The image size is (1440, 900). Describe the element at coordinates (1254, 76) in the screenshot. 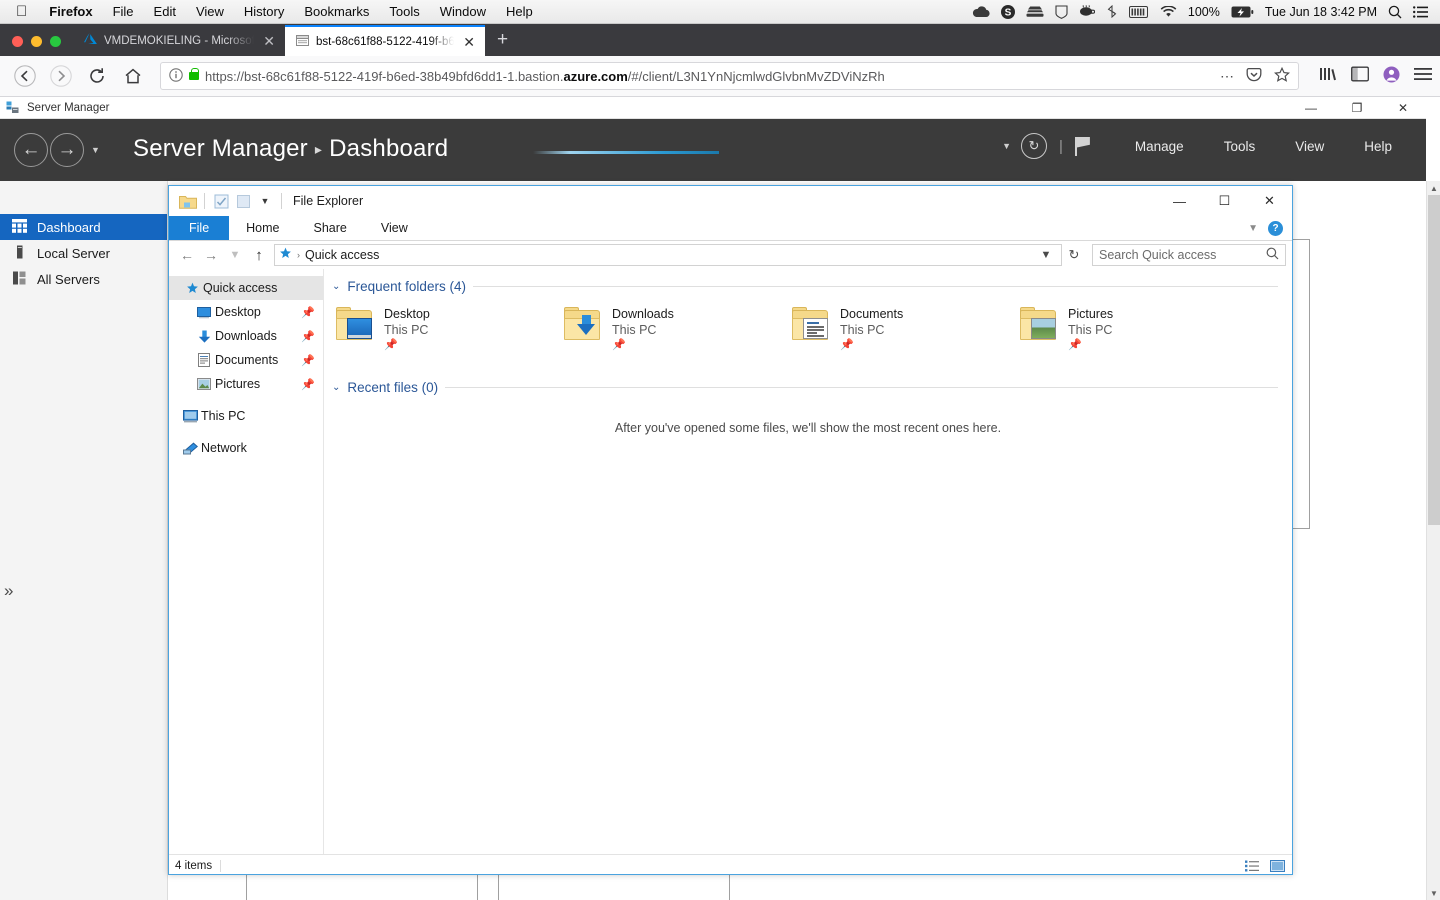

I see `pocket-icon` at that location.